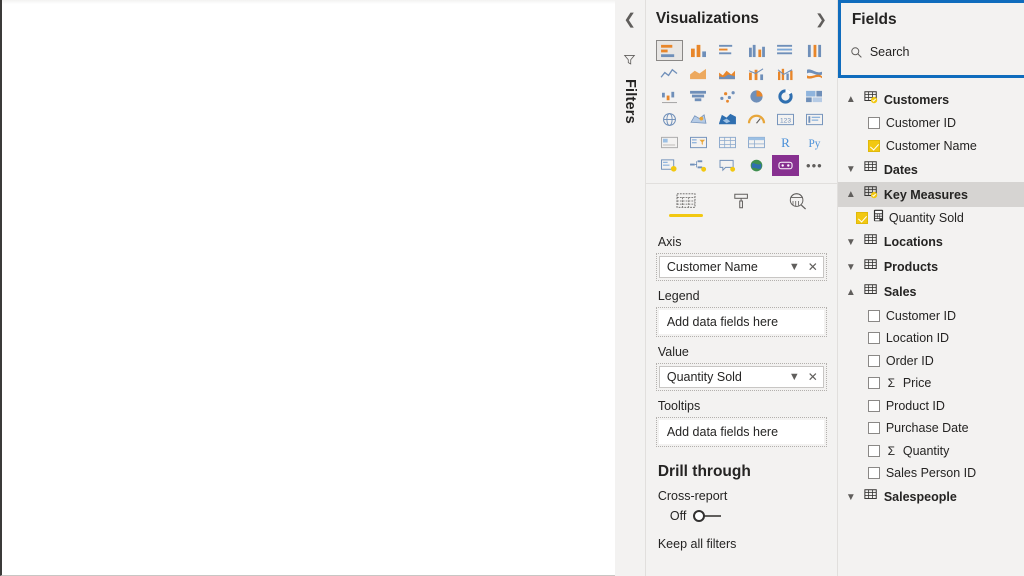  I want to click on viz-python-script-visual: Py, so click(814, 142).